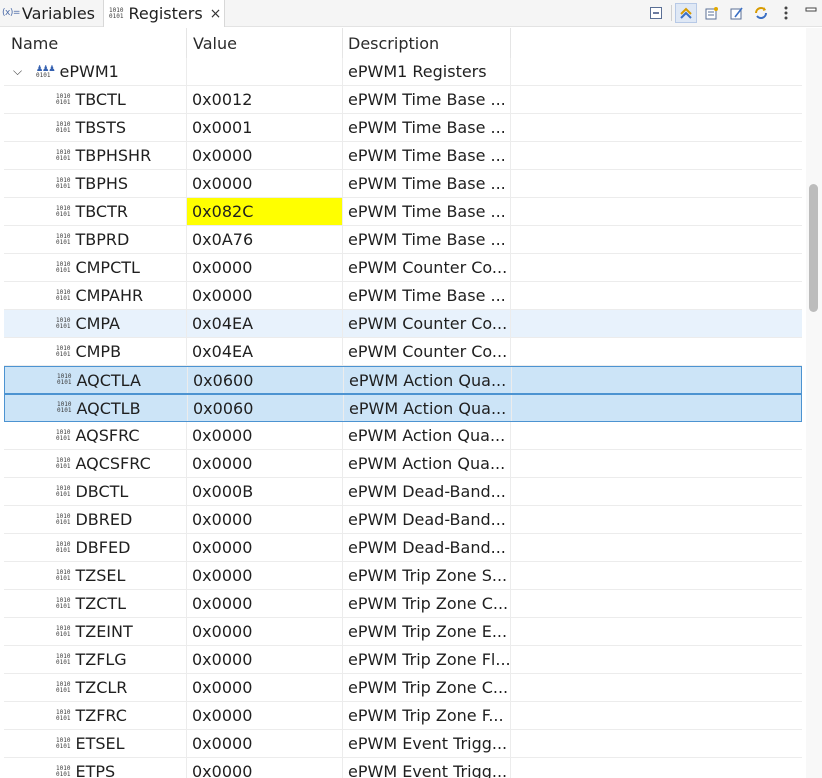 The image size is (822, 778). I want to click on register-value: 0x0001, so click(265, 127).